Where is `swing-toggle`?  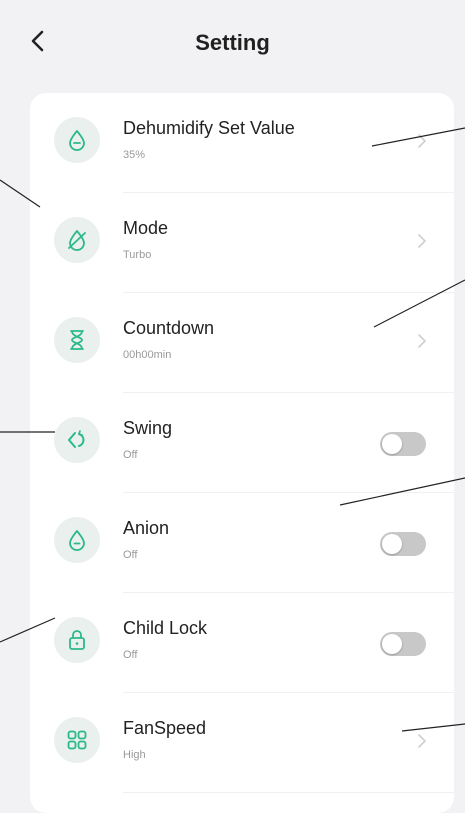
swing-toggle is located at coordinates (403, 444).